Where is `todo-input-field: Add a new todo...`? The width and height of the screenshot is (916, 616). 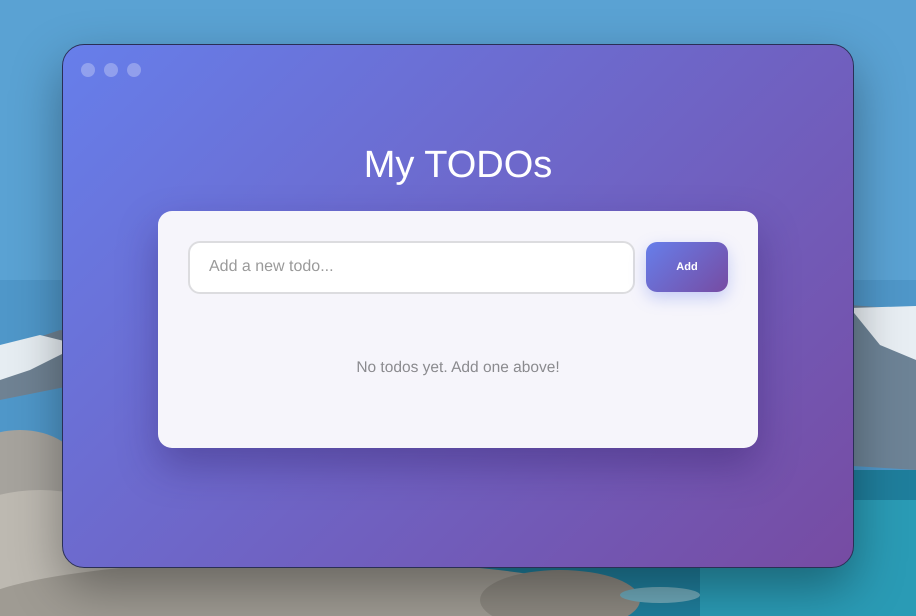 todo-input-field: Add a new todo... is located at coordinates (411, 267).